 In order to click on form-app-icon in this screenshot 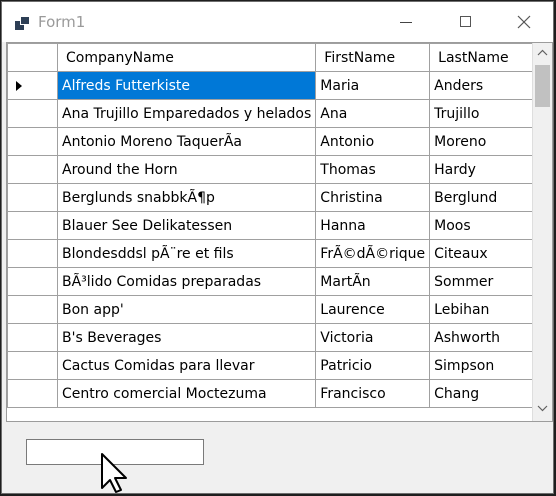, I will do `click(23, 23)`.